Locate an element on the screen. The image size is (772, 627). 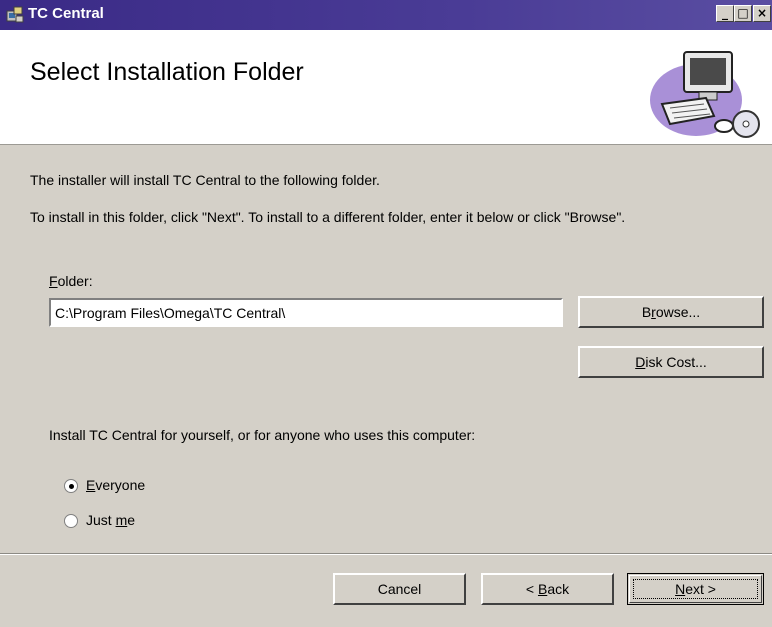
title-bar: TC Central _ □ × is located at coordinates (386, 15).